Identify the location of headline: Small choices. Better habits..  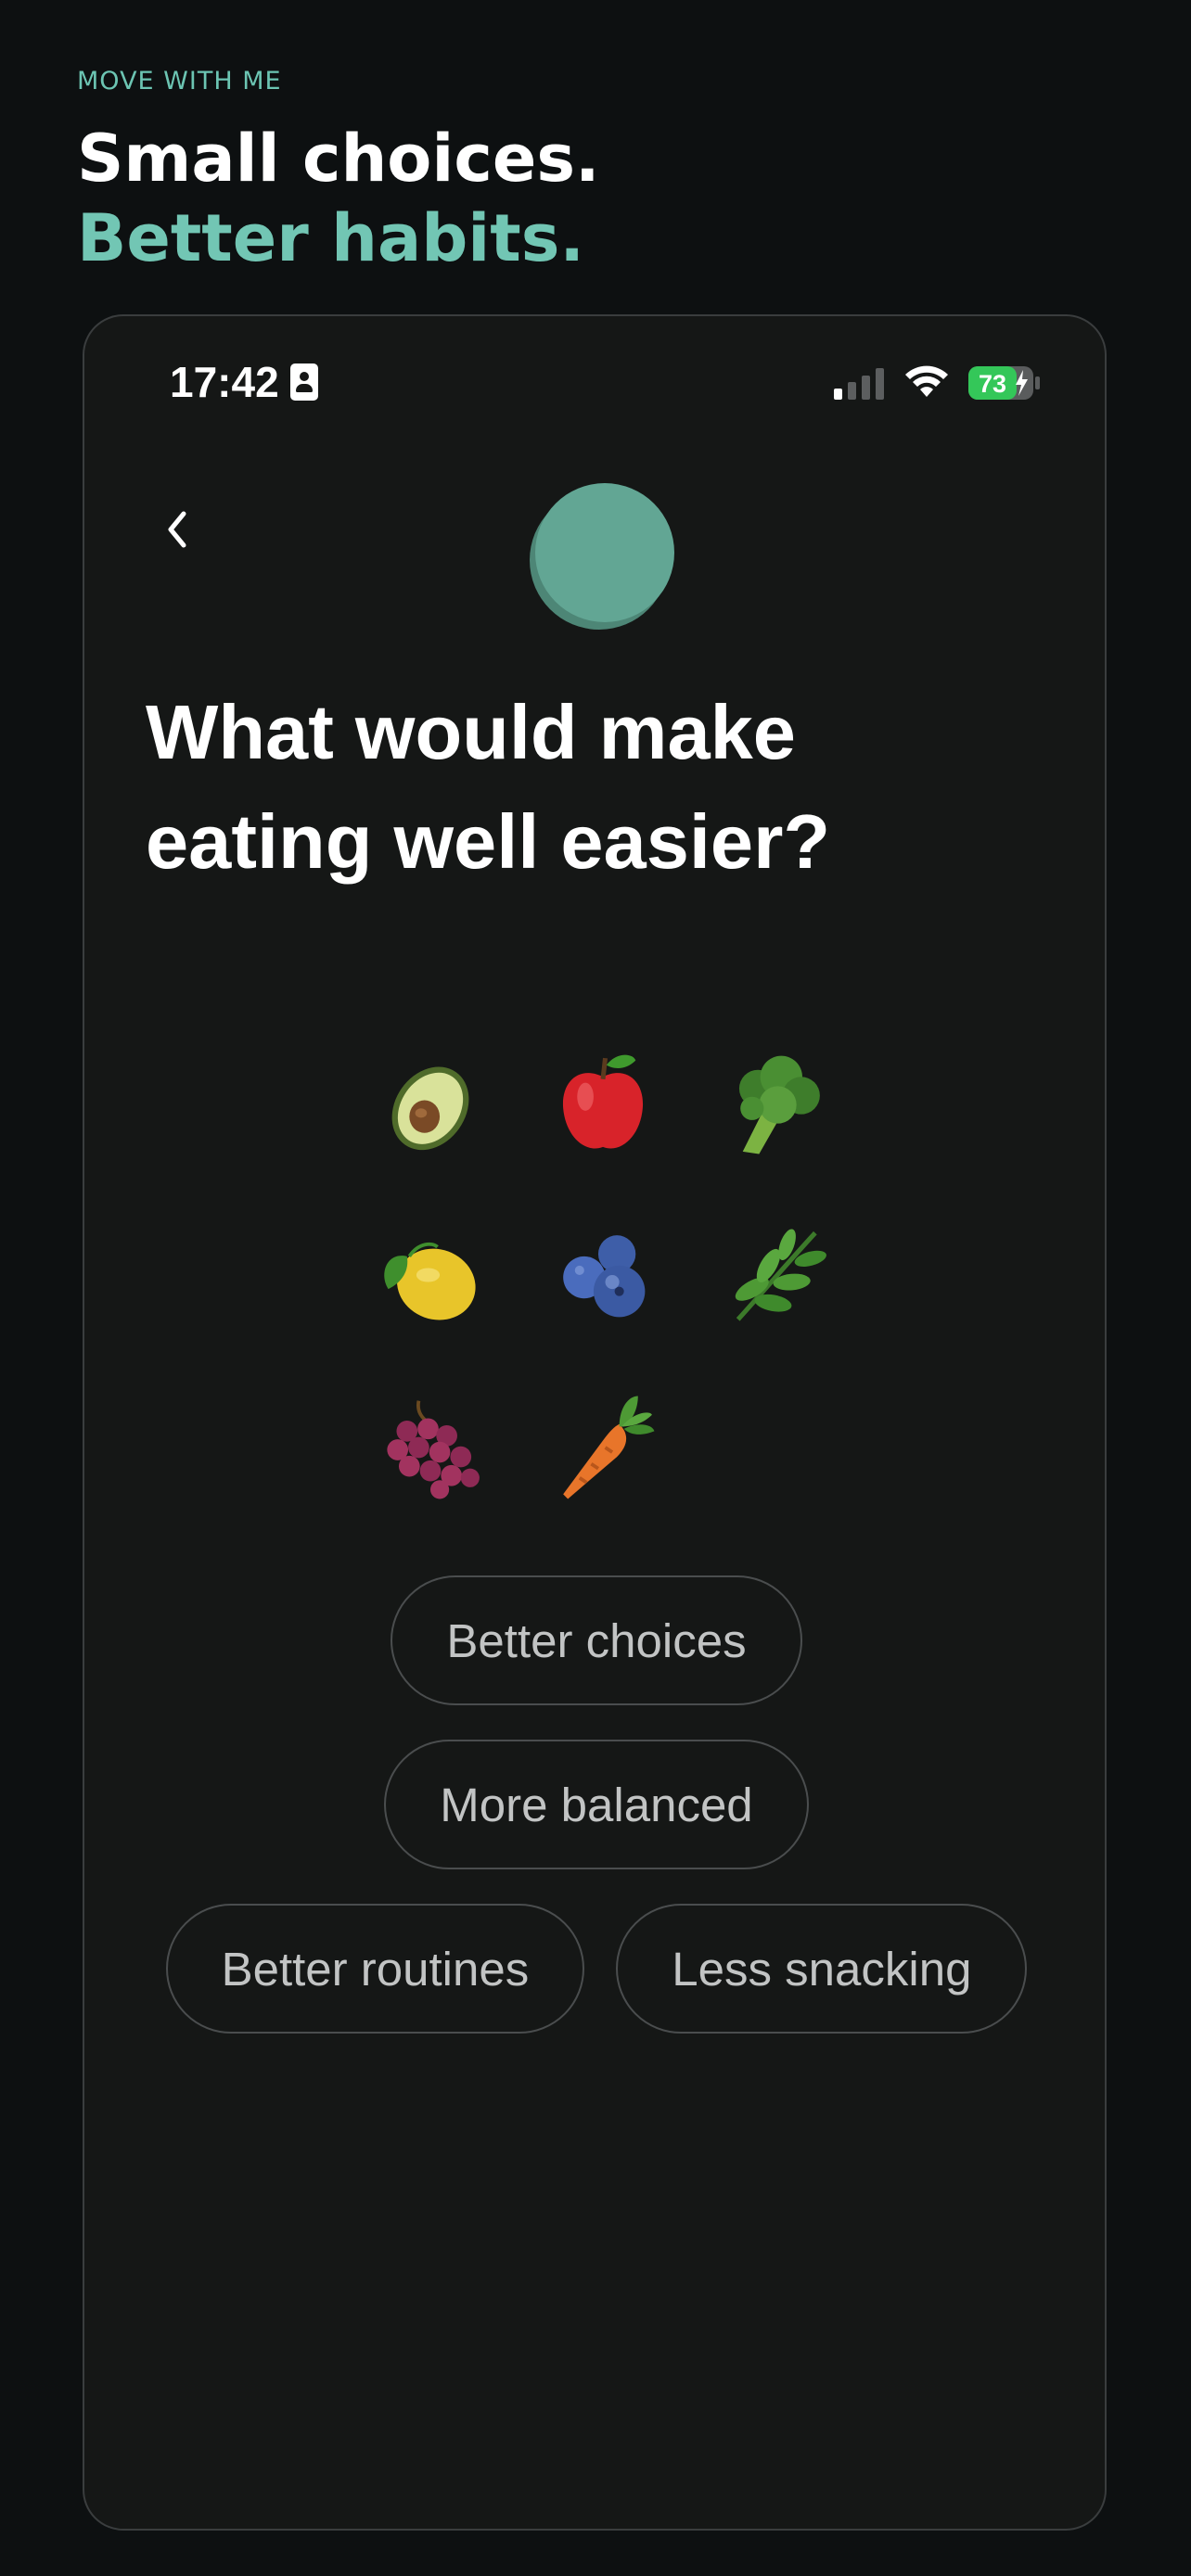
(338, 198).